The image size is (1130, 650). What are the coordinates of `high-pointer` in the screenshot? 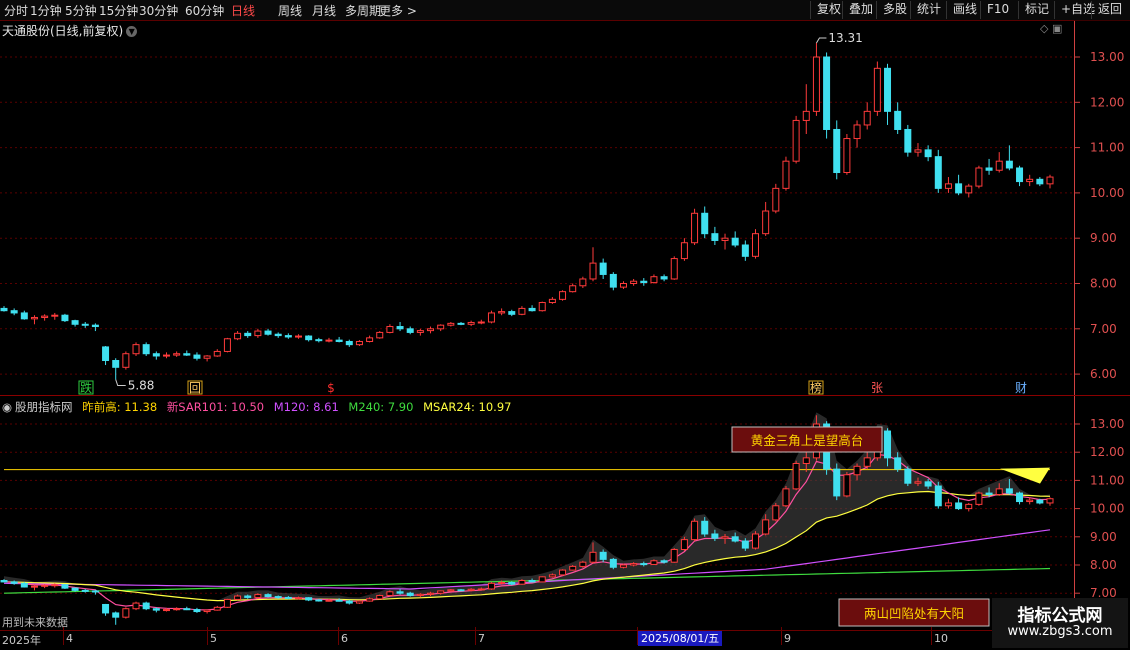 It's located at (821, 40).